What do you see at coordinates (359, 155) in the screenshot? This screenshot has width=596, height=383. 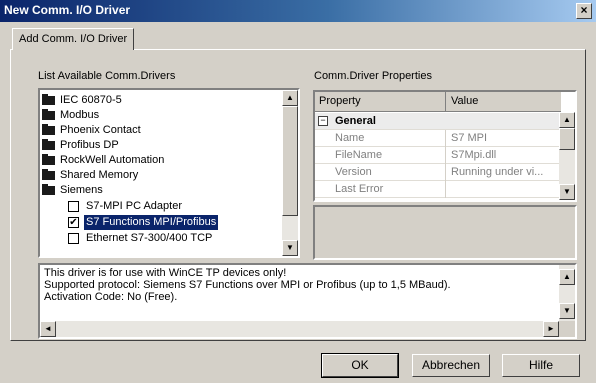 I see `property-name: FileName` at bounding box center [359, 155].